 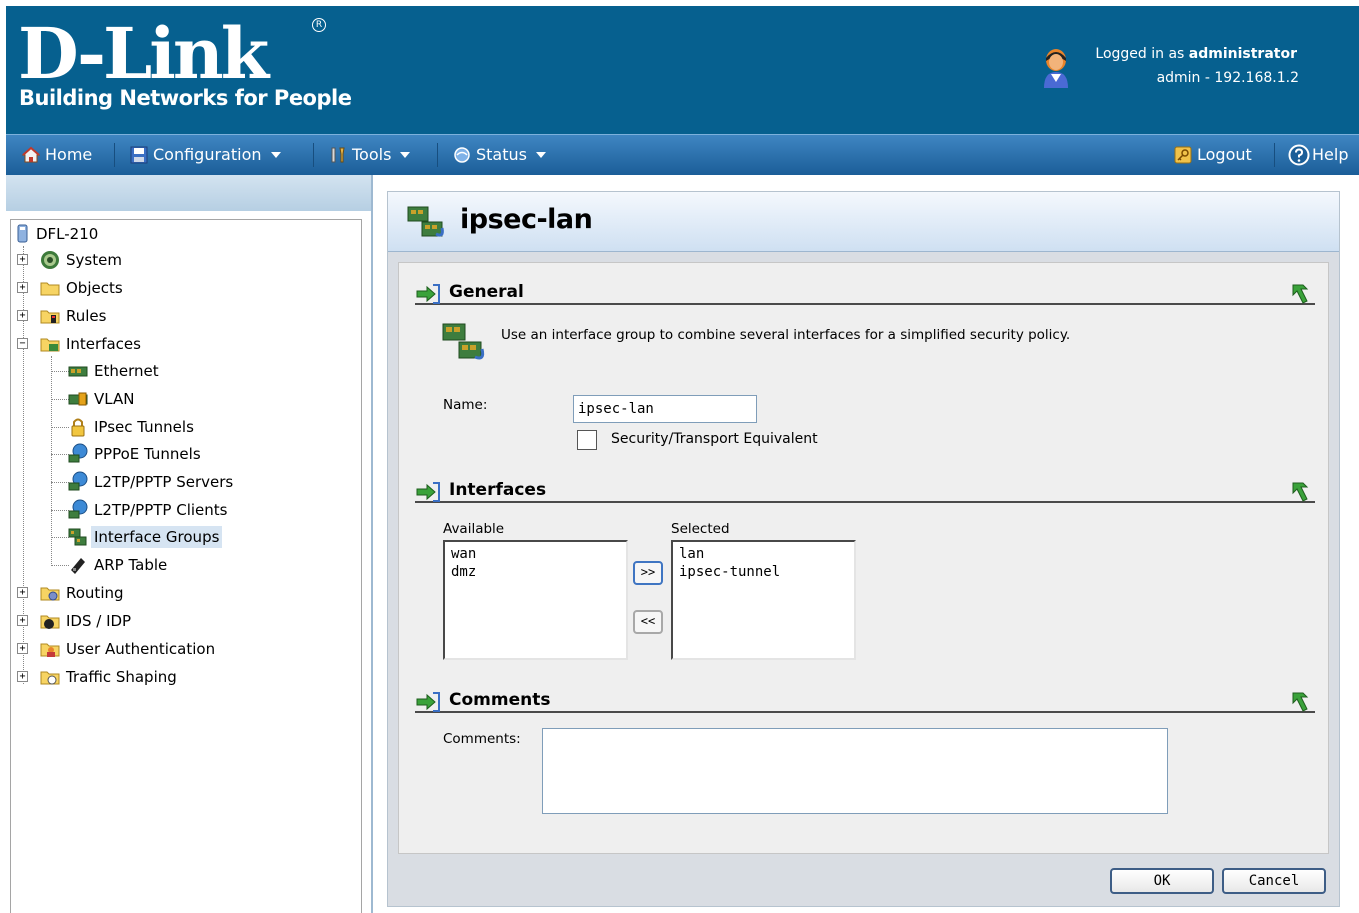 What do you see at coordinates (109, 677) in the screenshot?
I see `tree-item-traffic-shaping: Traffic Shaping` at bounding box center [109, 677].